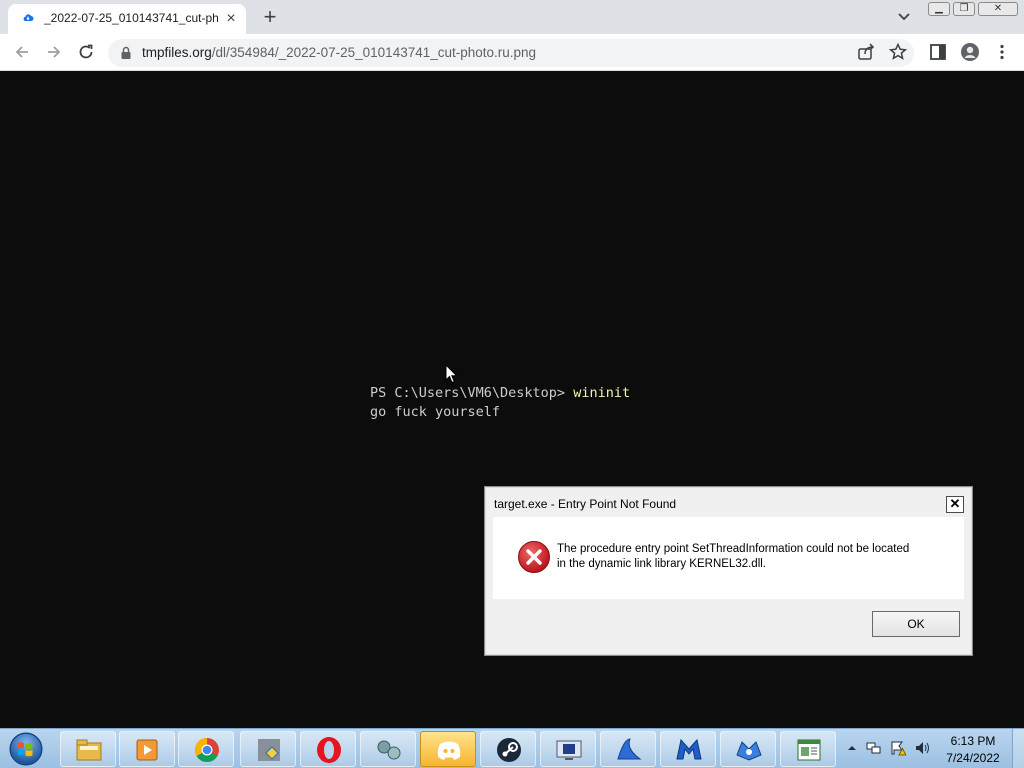 This screenshot has height=768, width=1024. Describe the element at coordinates (86, 52) in the screenshot. I see `reload-icon` at that location.